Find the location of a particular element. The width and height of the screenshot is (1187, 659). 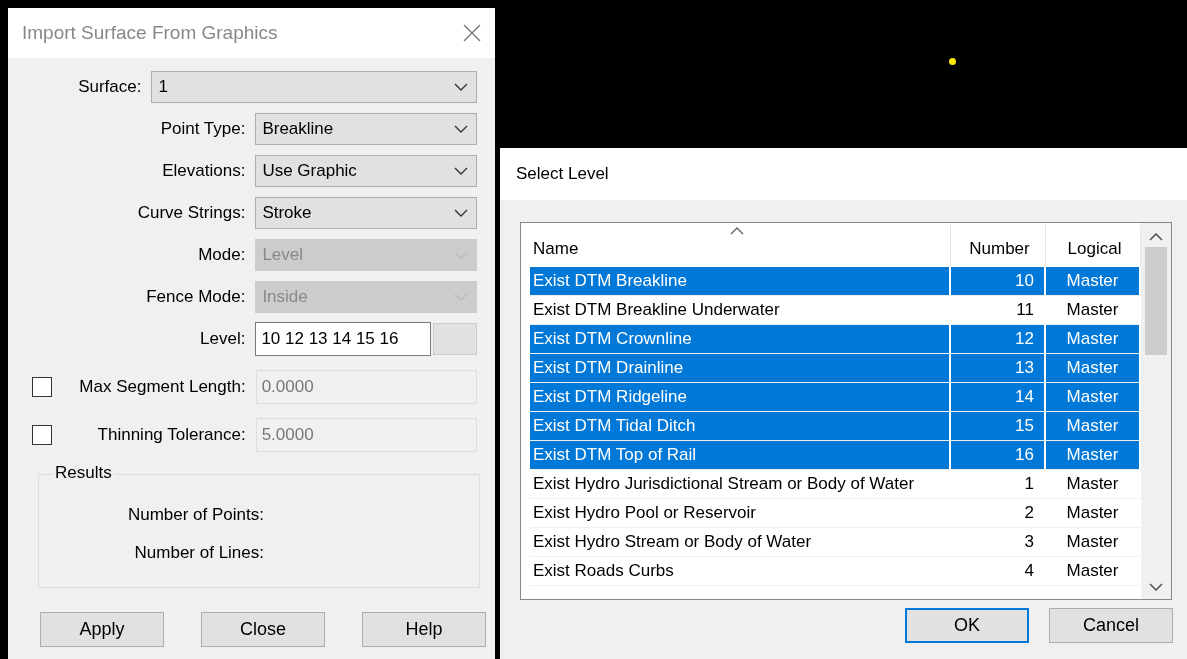

field-label: Fence Mode: is located at coordinates (196, 297).